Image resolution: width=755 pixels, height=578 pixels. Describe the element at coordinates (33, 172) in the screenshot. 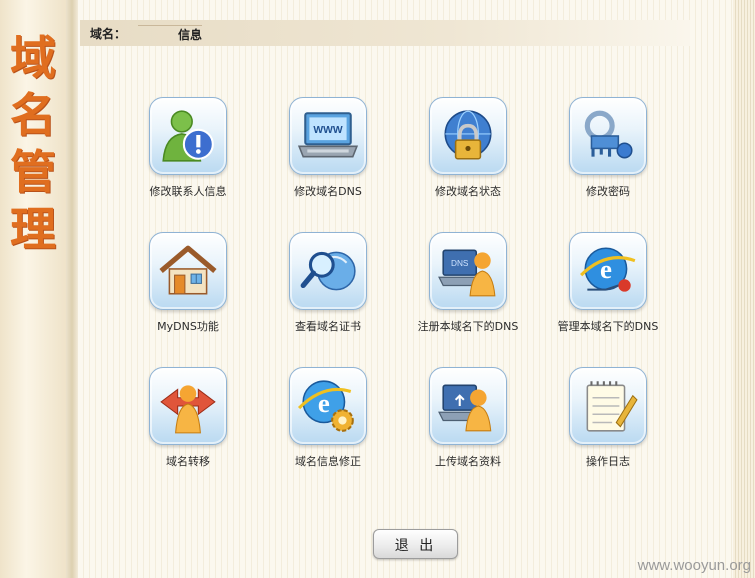

I see `sidebar-title-char: 管` at that location.